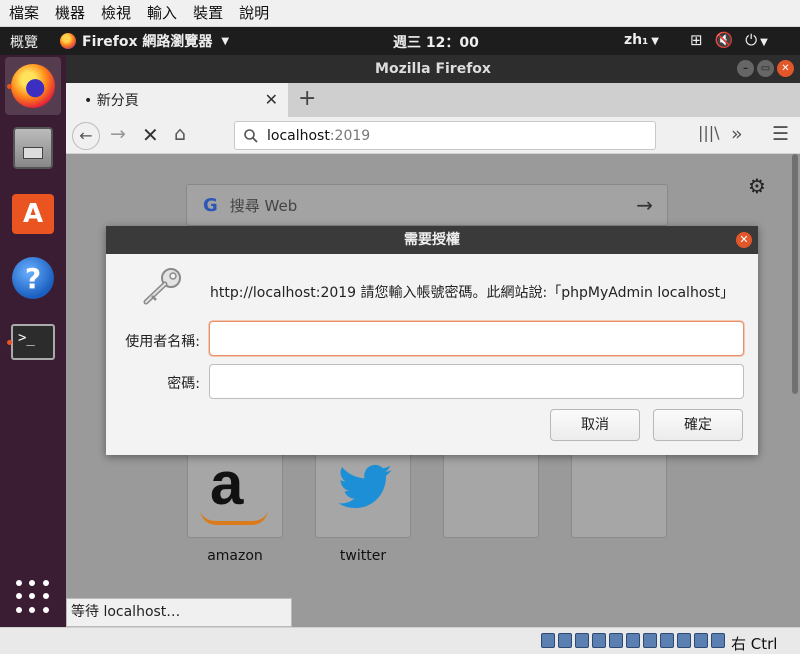  I want to click on cancel-button: 取消, so click(595, 425).